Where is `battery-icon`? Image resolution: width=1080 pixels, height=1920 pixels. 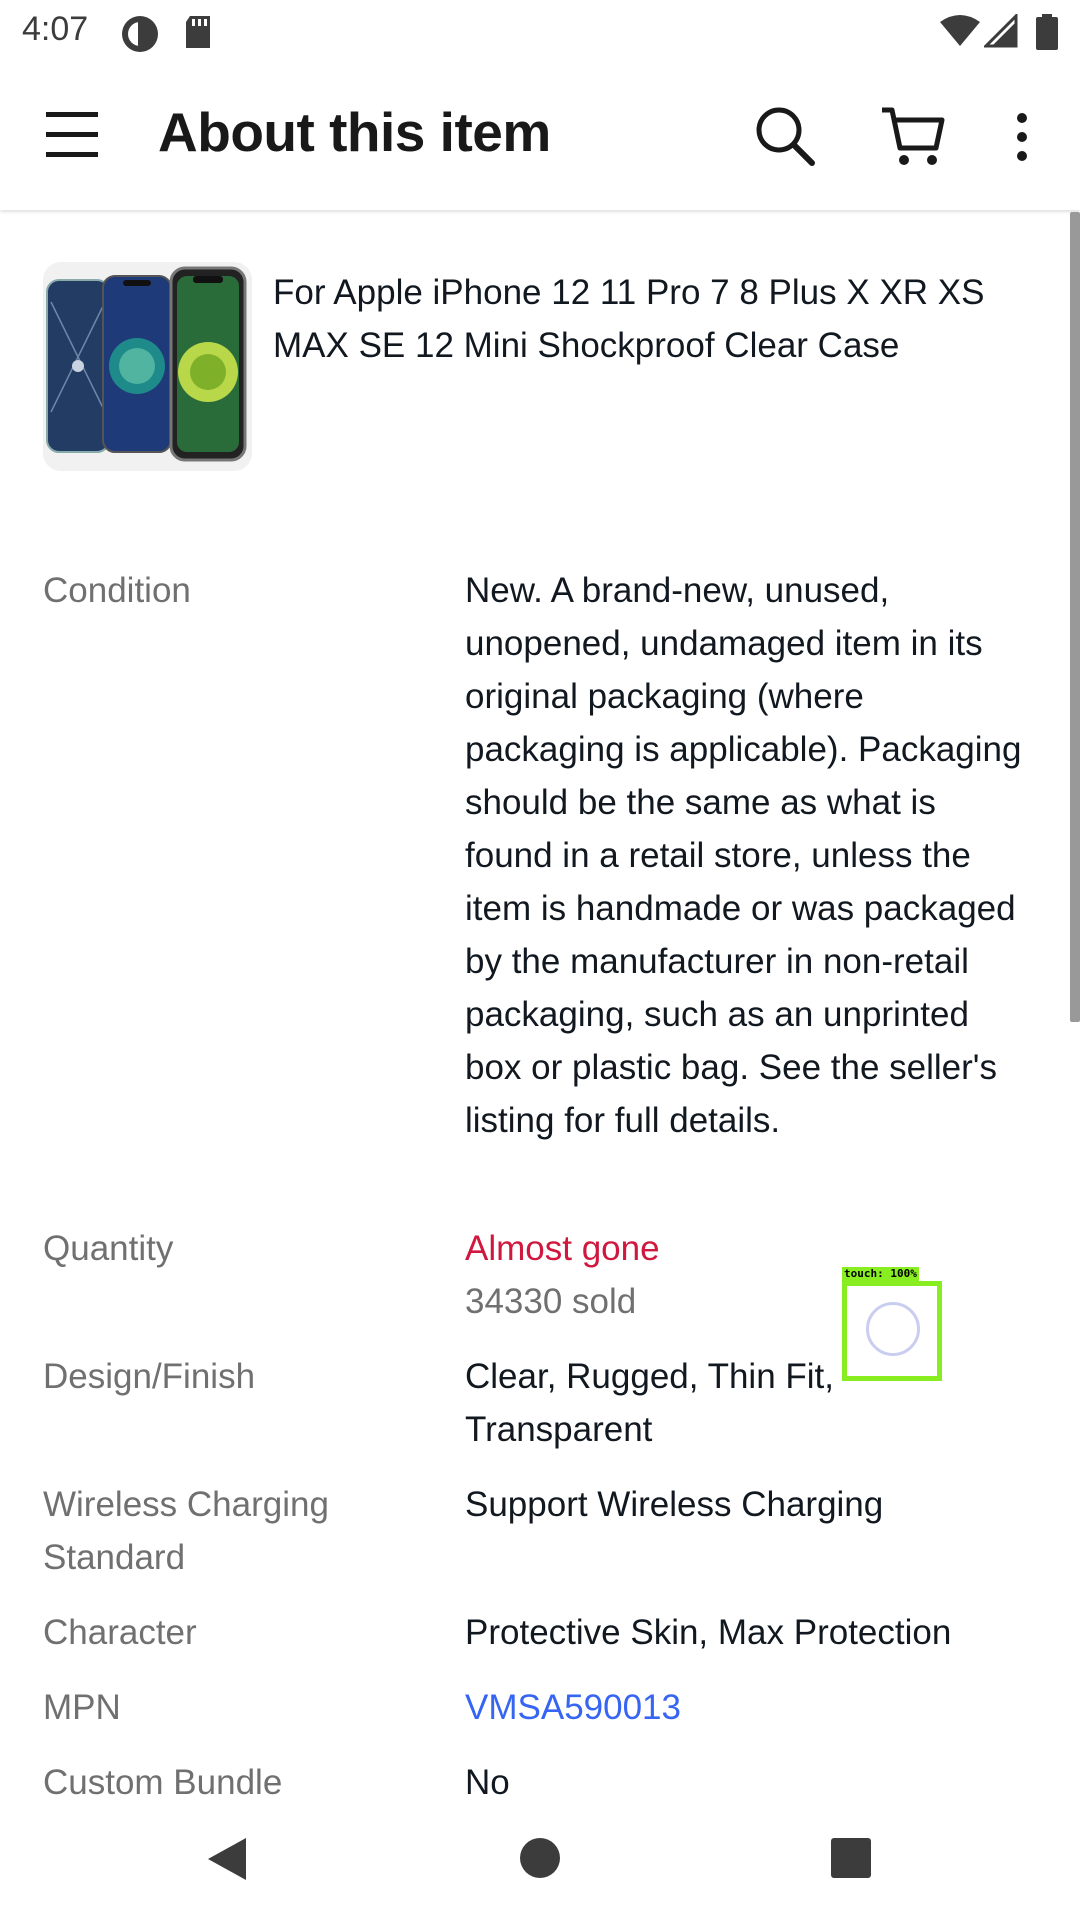
battery-icon is located at coordinates (1047, 34).